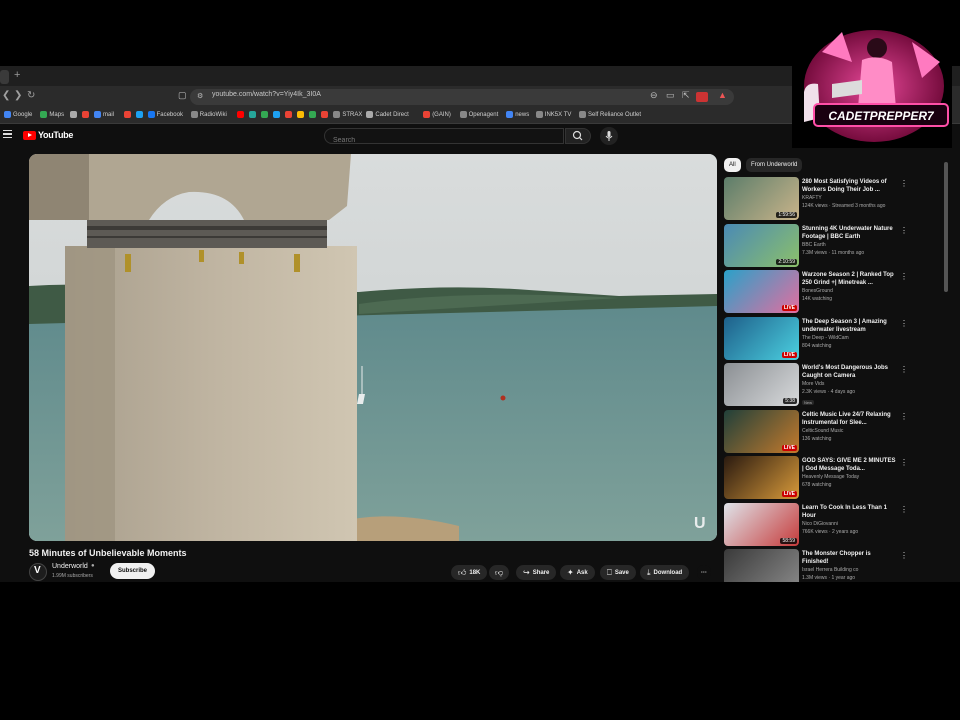 This screenshot has width=960, height=720. What do you see at coordinates (17, 75) in the screenshot?
I see `new-tab-icon: +` at bounding box center [17, 75].